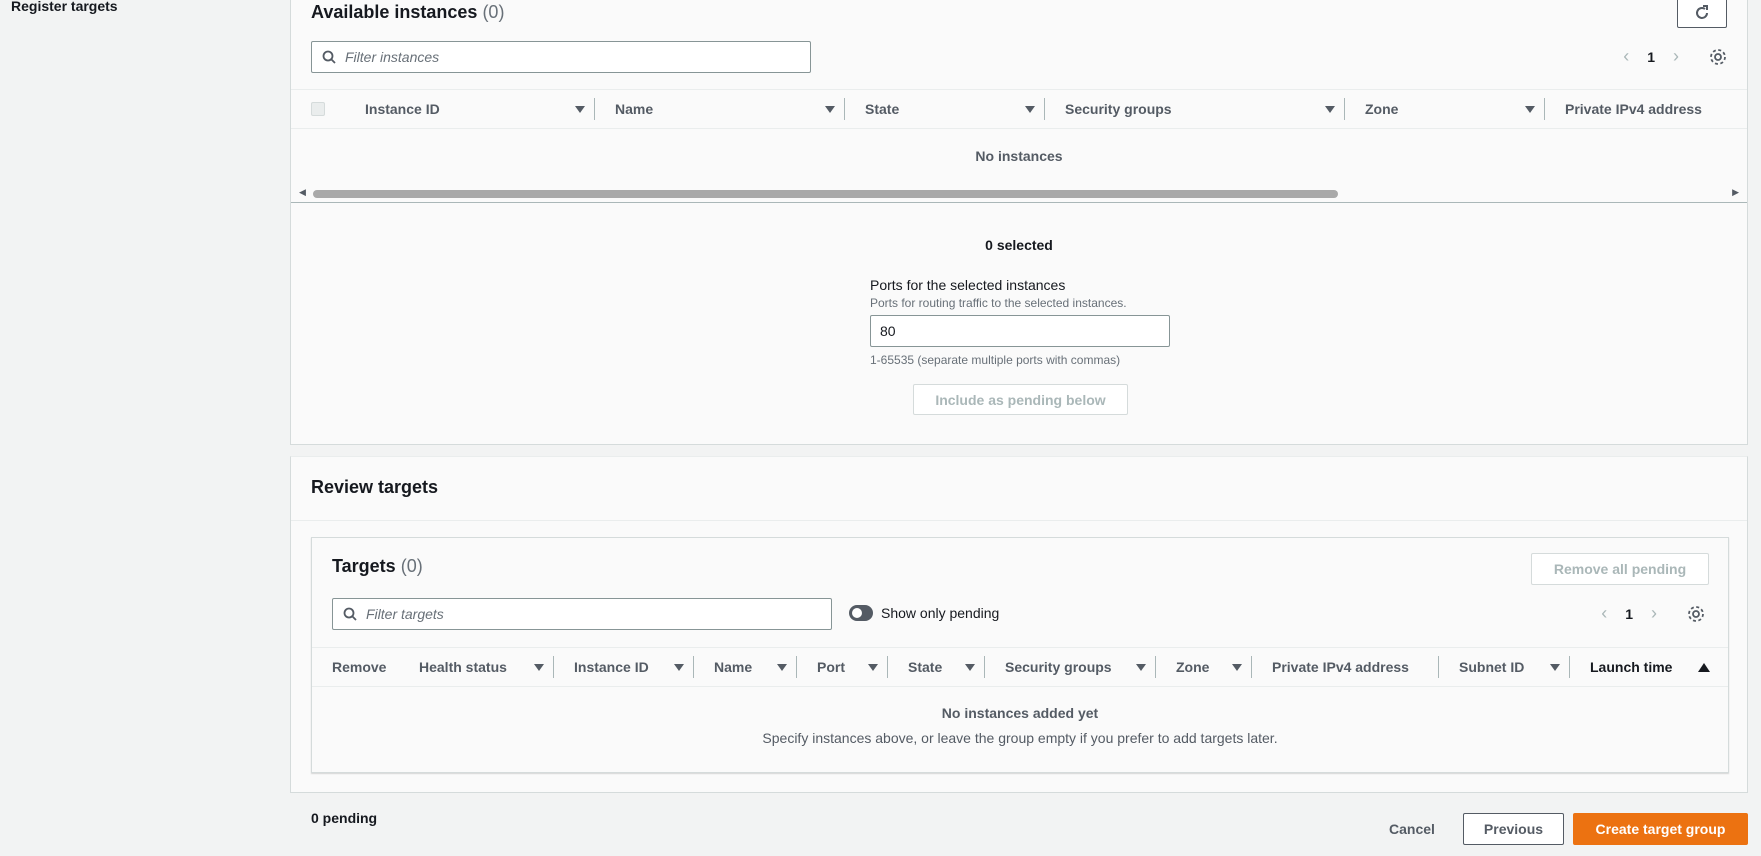  Describe the element at coordinates (940, 613) in the screenshot. I see `toggle-label: Show only pending` at that location.